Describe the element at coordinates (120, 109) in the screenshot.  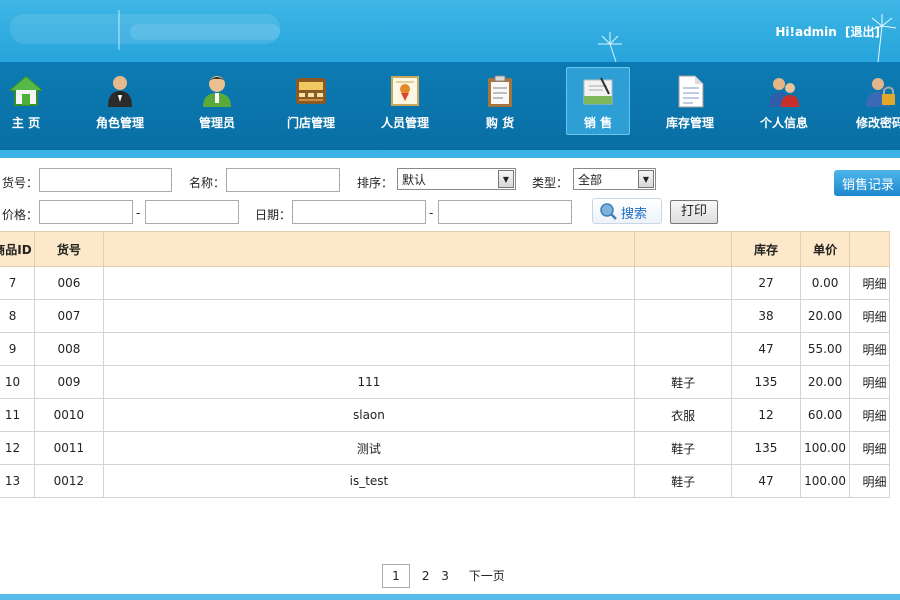
I see `nav-role-management: 角色管理` at that location.